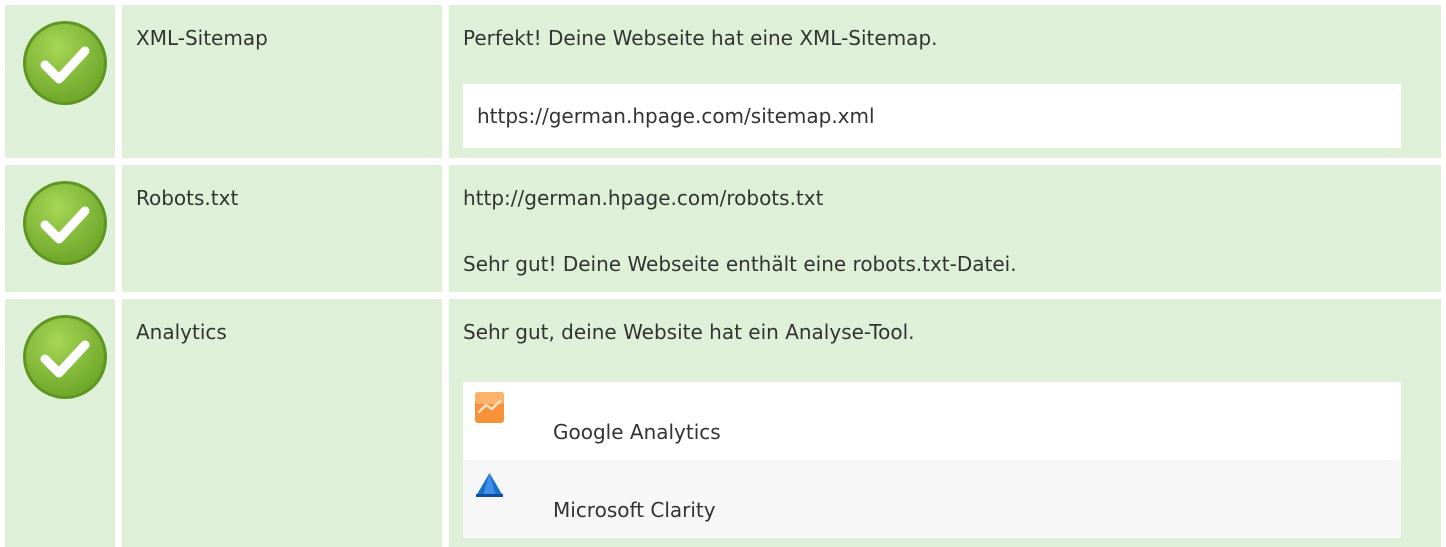 The height and width of the screenshot is (547, 1446). What do you see at coordinates (637, 432) in the screenshot?
I see `tool-label: Google Analytics` at bounding box center [637, 432].